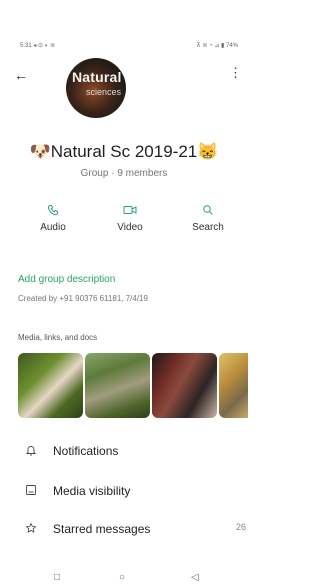 The image size is (320, 587). I want to click on image-icon, so click(31, 490).